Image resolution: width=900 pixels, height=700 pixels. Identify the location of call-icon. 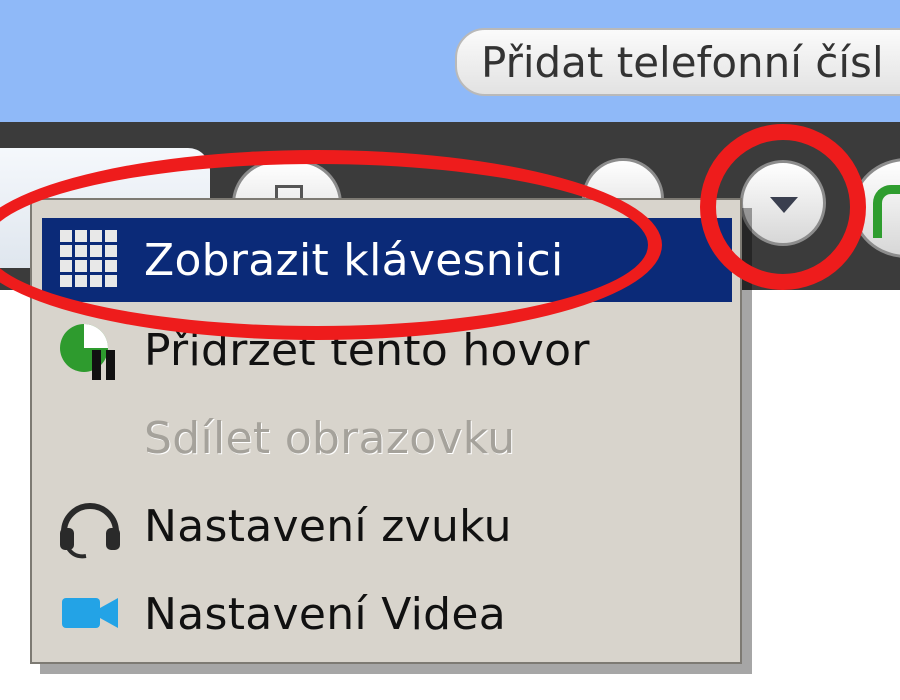
(886, 211).